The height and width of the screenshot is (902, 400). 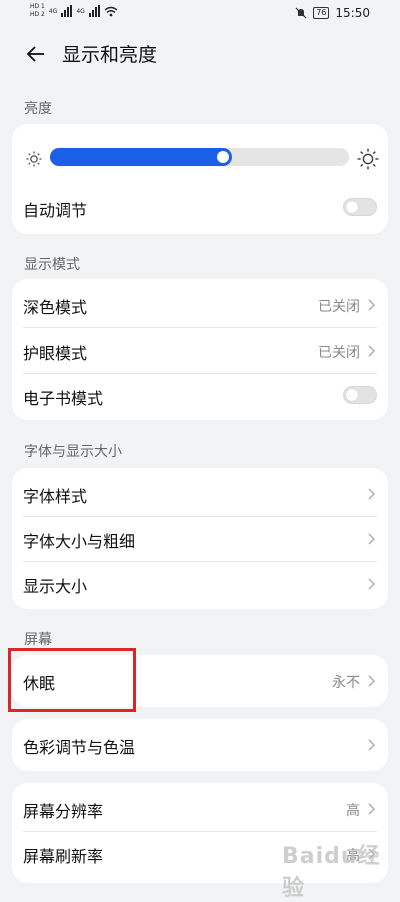 I want to click on auto-brightness-toggle, so click(x=360, y=207).